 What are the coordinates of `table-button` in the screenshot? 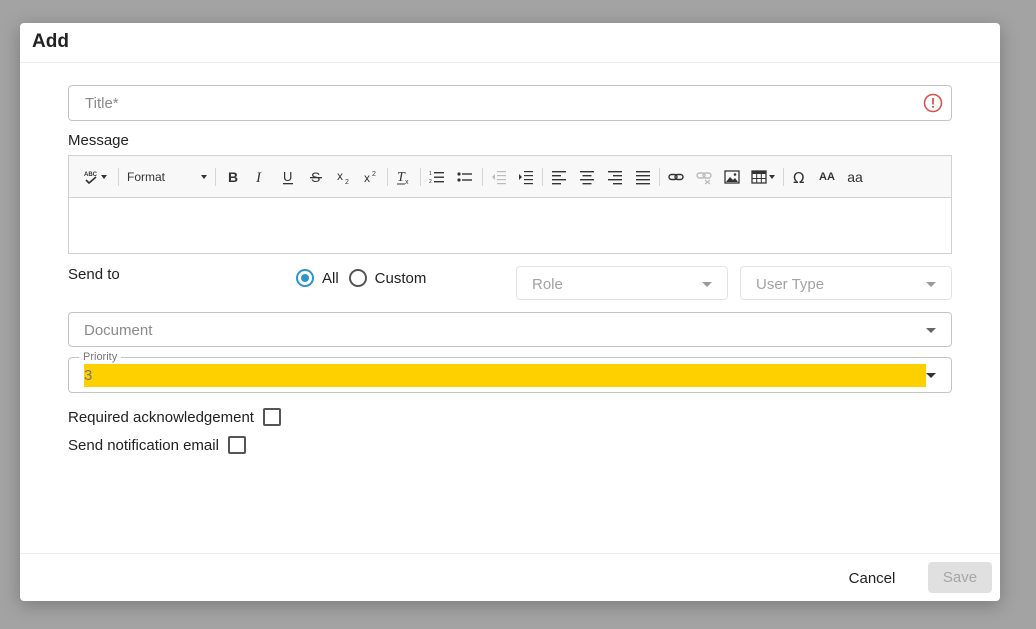 It's located at (763, 177).